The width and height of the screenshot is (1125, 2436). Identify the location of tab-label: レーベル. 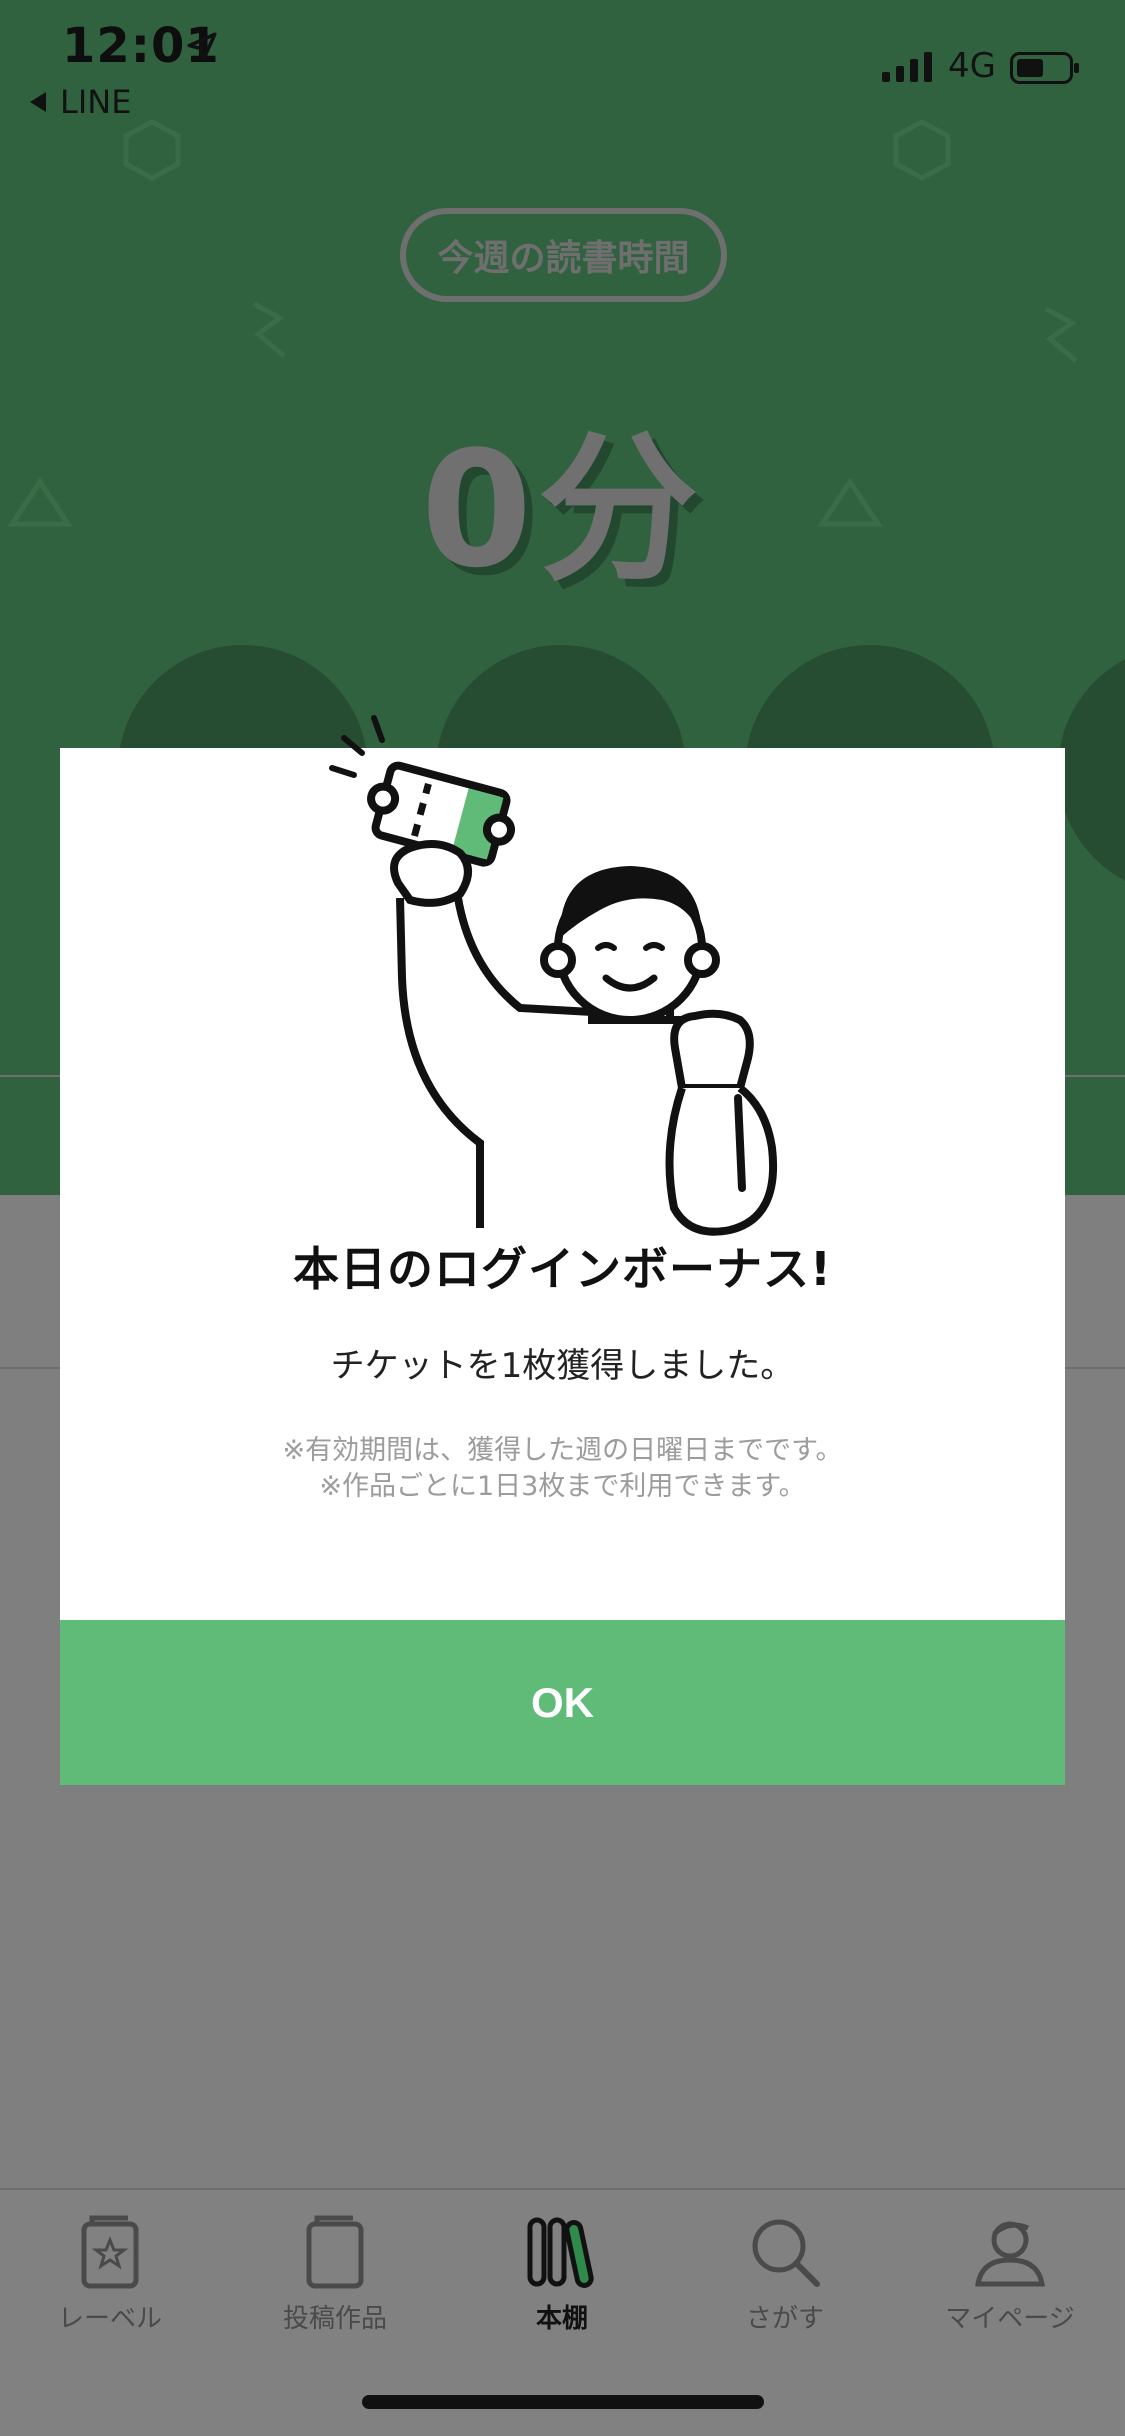
(110, 2279).